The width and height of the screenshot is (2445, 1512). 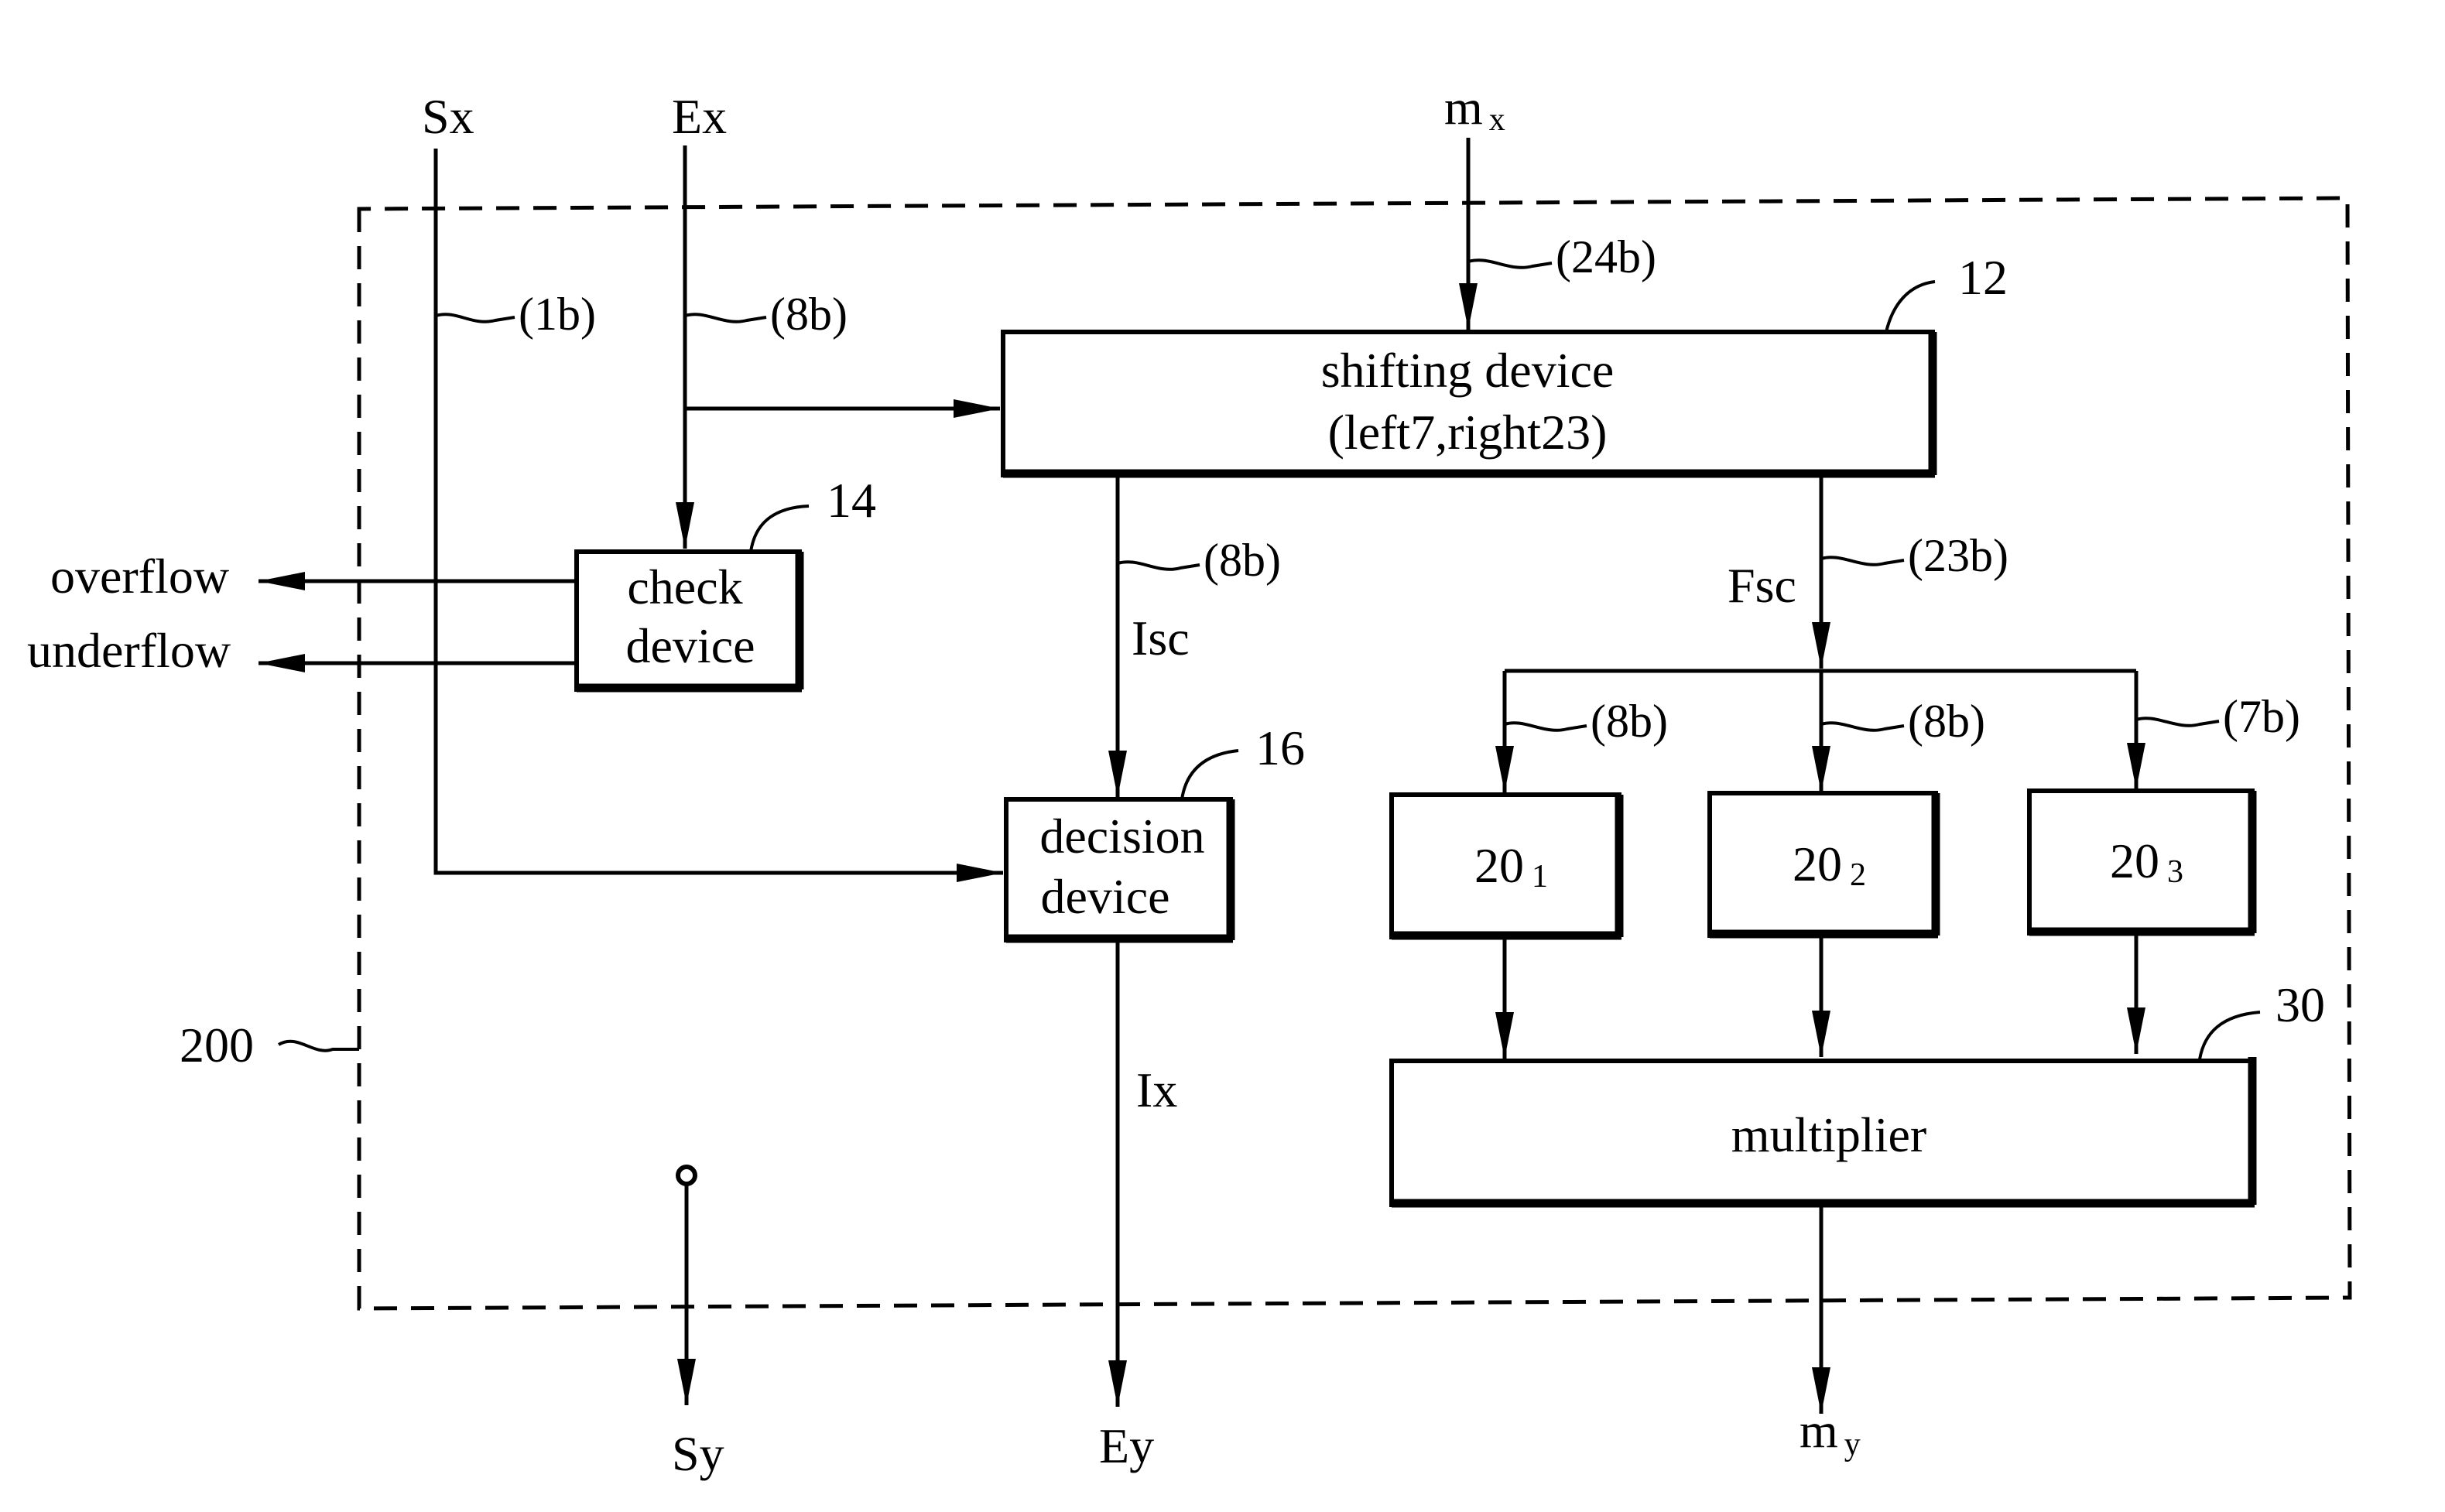 What do you see at coordinates (1105, 897) in the screenshot?
I see `decision-device-label-line2: device` at bounding box center [1105, 897].